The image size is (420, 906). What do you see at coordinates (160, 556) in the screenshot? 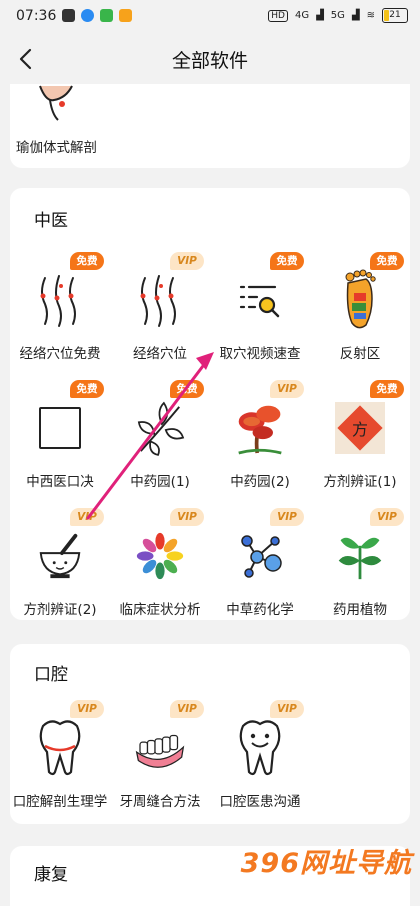
I see `color-wheel-icon` at bounding box center [160, 556].